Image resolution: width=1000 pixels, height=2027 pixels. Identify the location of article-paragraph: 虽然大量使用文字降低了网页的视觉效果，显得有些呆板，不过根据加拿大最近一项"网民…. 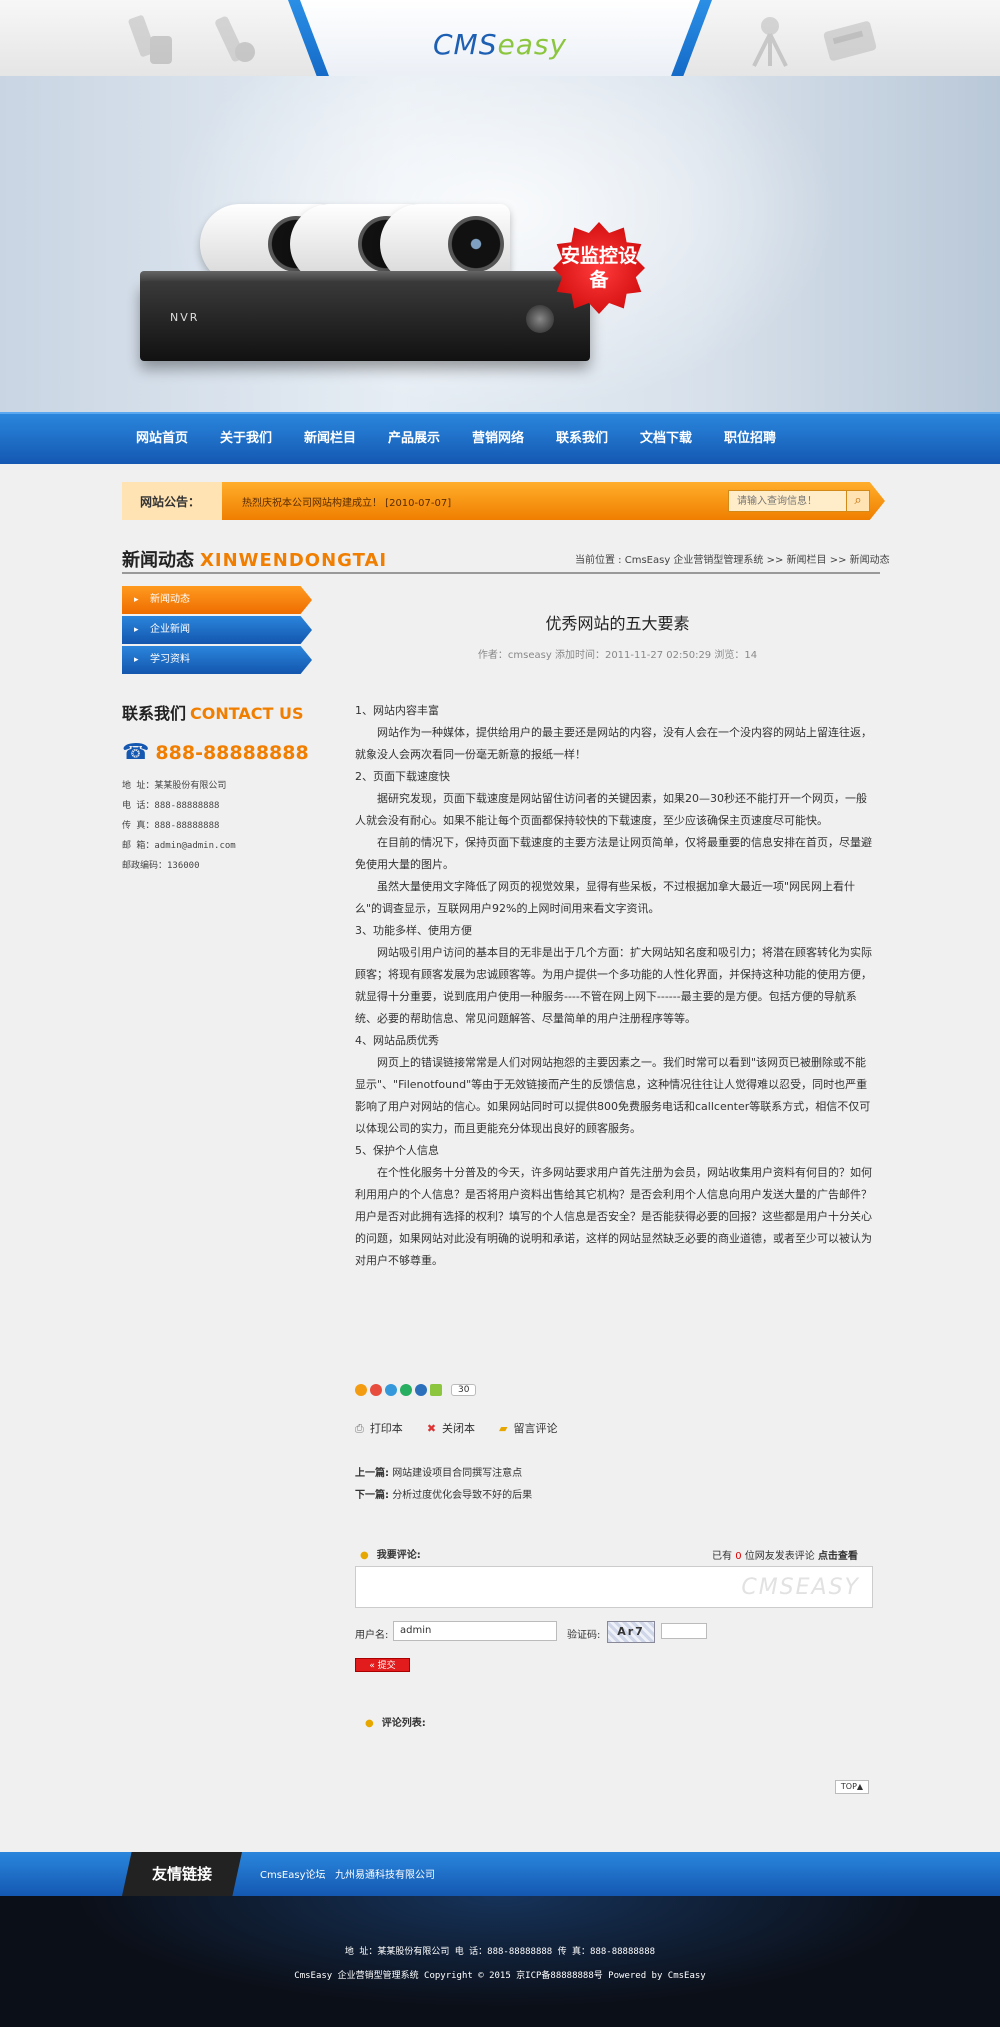
(605, 897).